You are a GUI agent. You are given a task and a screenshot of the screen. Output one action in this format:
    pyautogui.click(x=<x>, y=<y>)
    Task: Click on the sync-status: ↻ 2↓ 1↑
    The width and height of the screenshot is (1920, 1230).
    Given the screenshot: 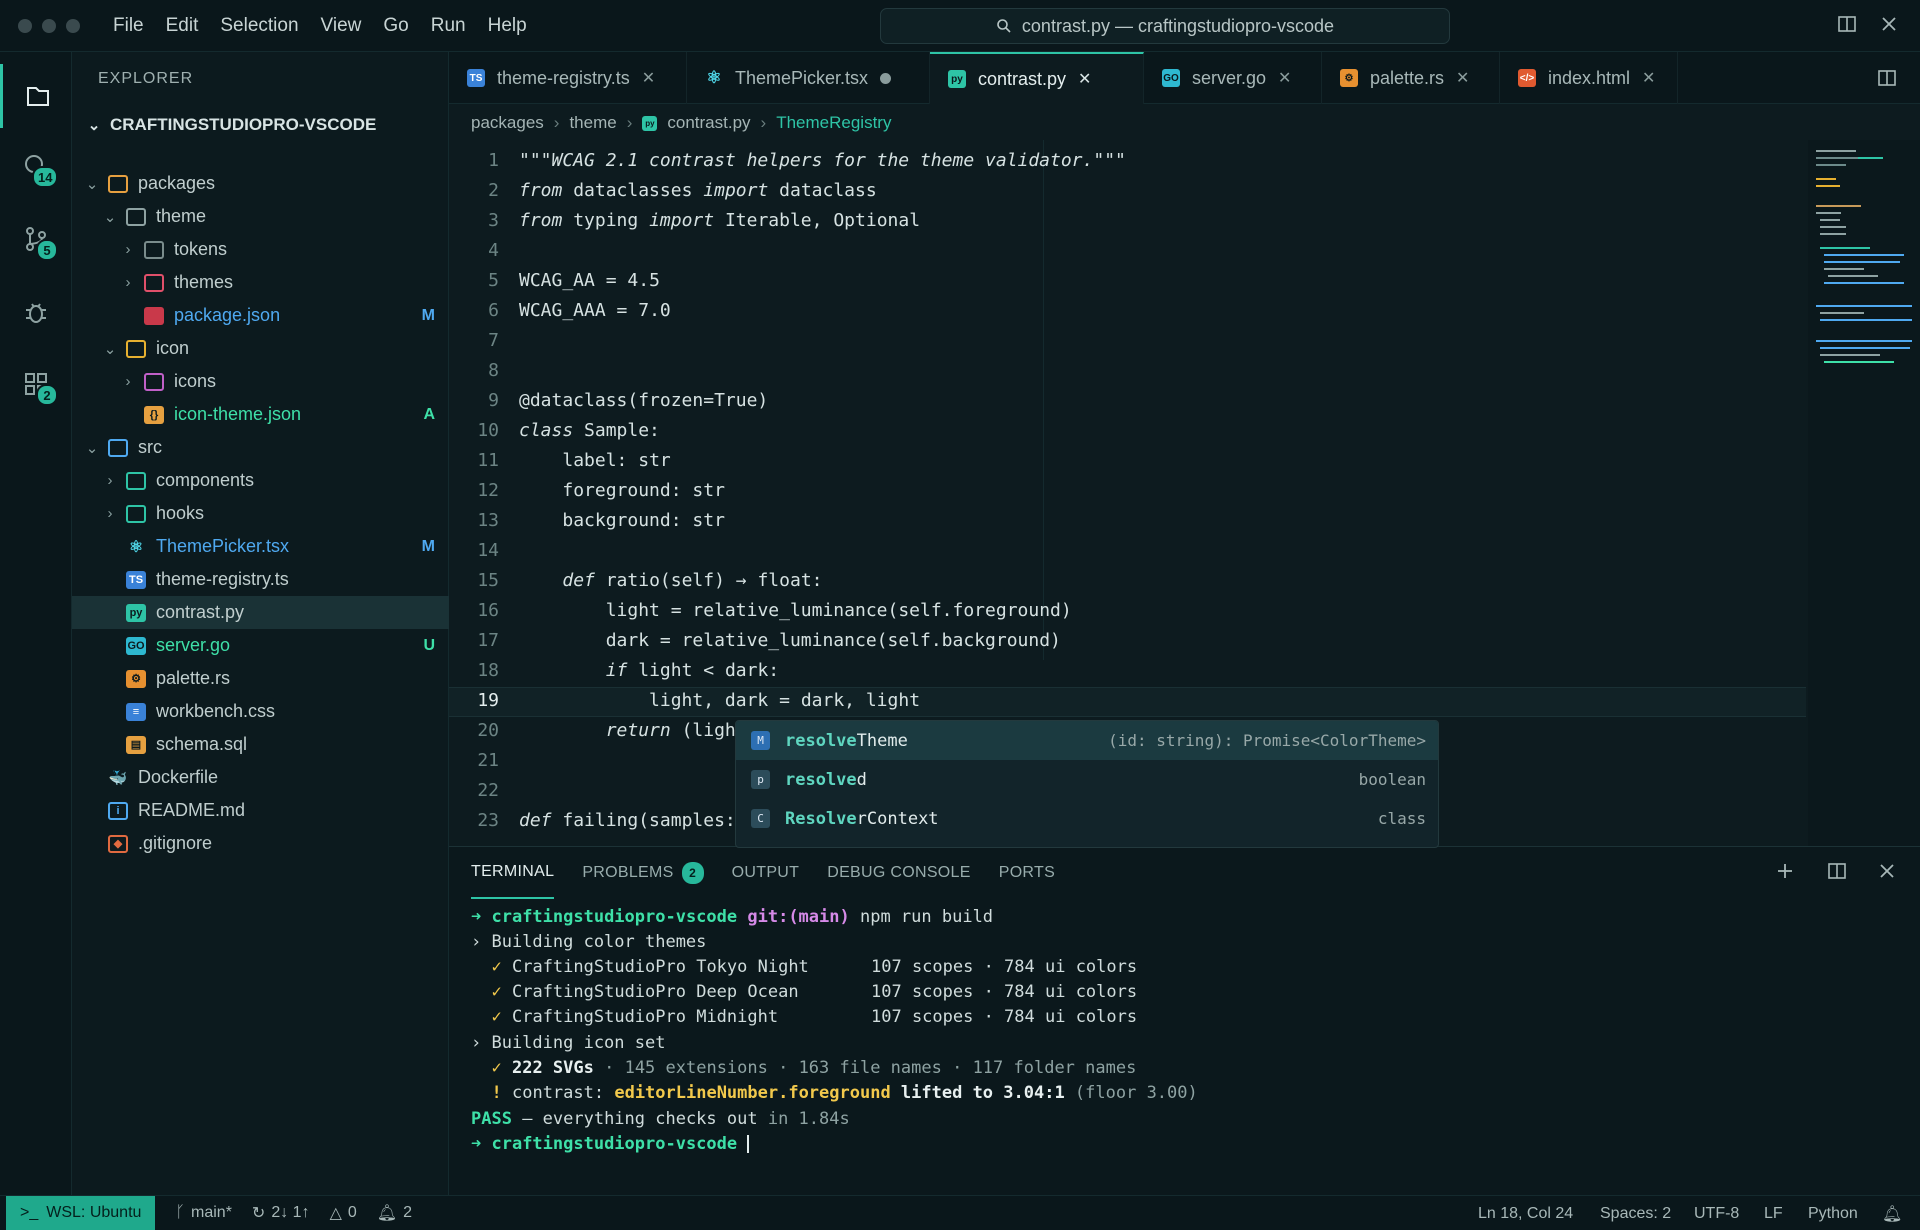 What is the action you would take?
    pyautogui.click(x=281, y=1213)
    